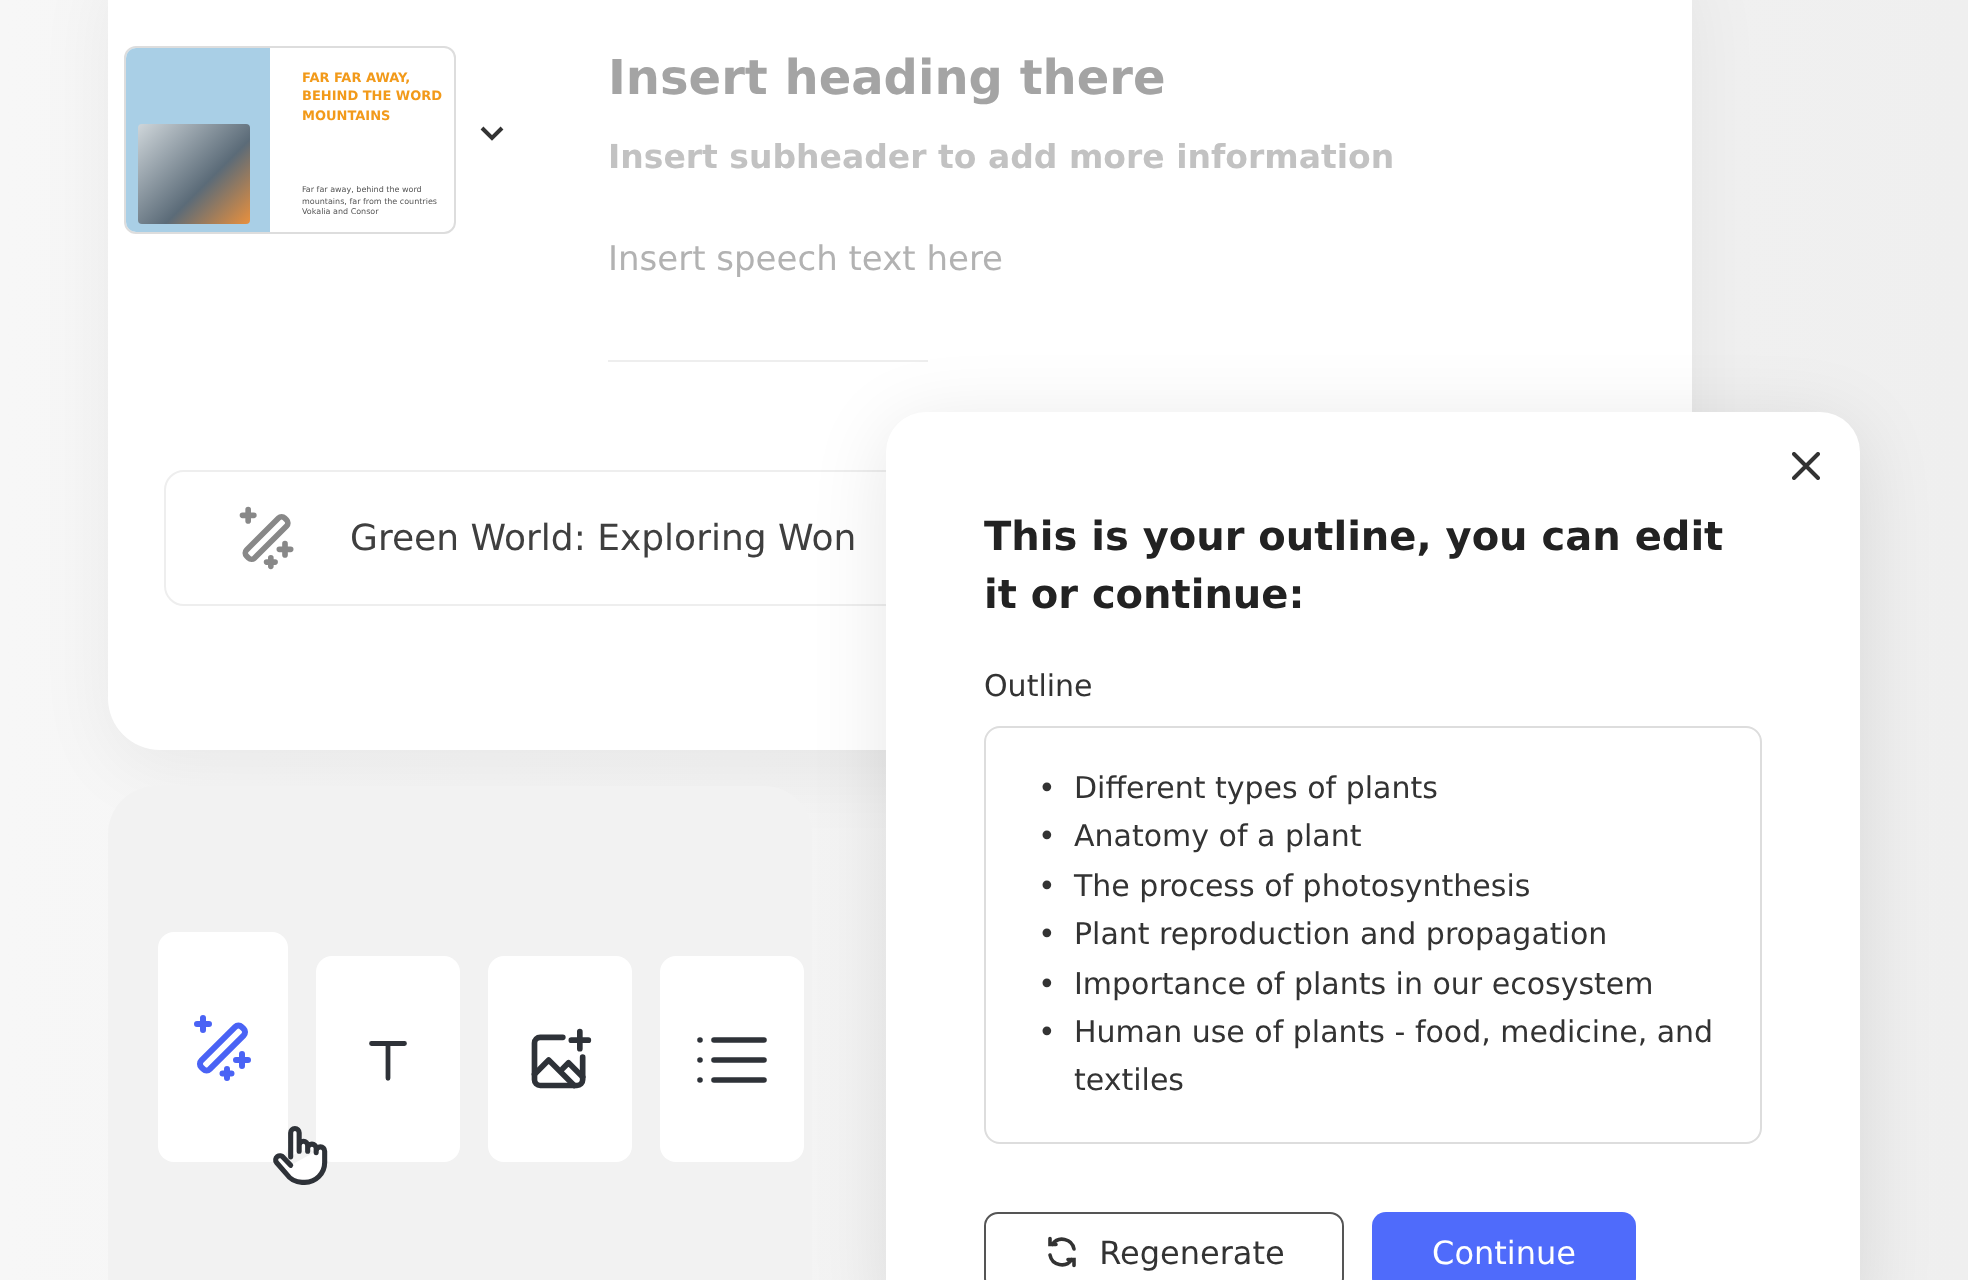 The width and height of the screenshot is (1968, 1280). Describe the element at coordinates (1395, 1057) in the screenshot. I see `outline-item: Human use of plants - food, medicine, and textiles` at that location.